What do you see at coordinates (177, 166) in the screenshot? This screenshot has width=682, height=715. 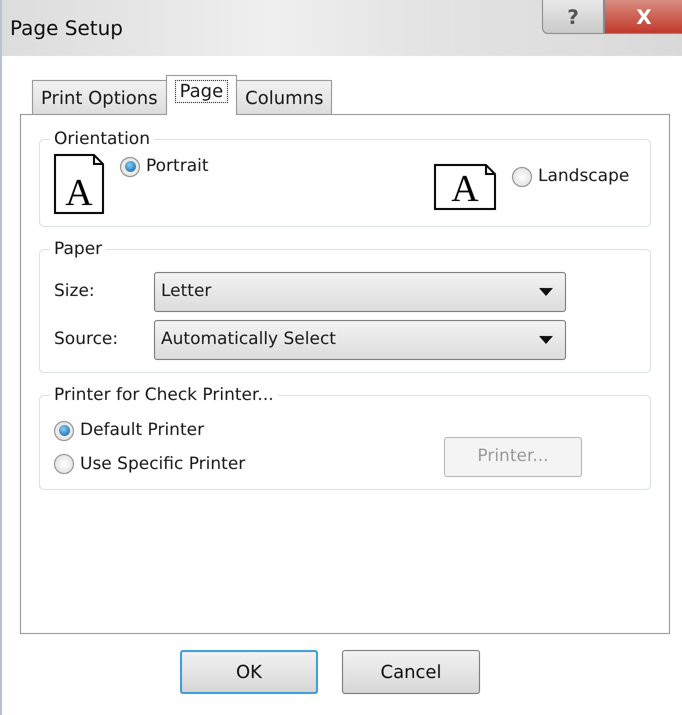 I see `radio-label: Portrait` at bounding box center [177, 166].